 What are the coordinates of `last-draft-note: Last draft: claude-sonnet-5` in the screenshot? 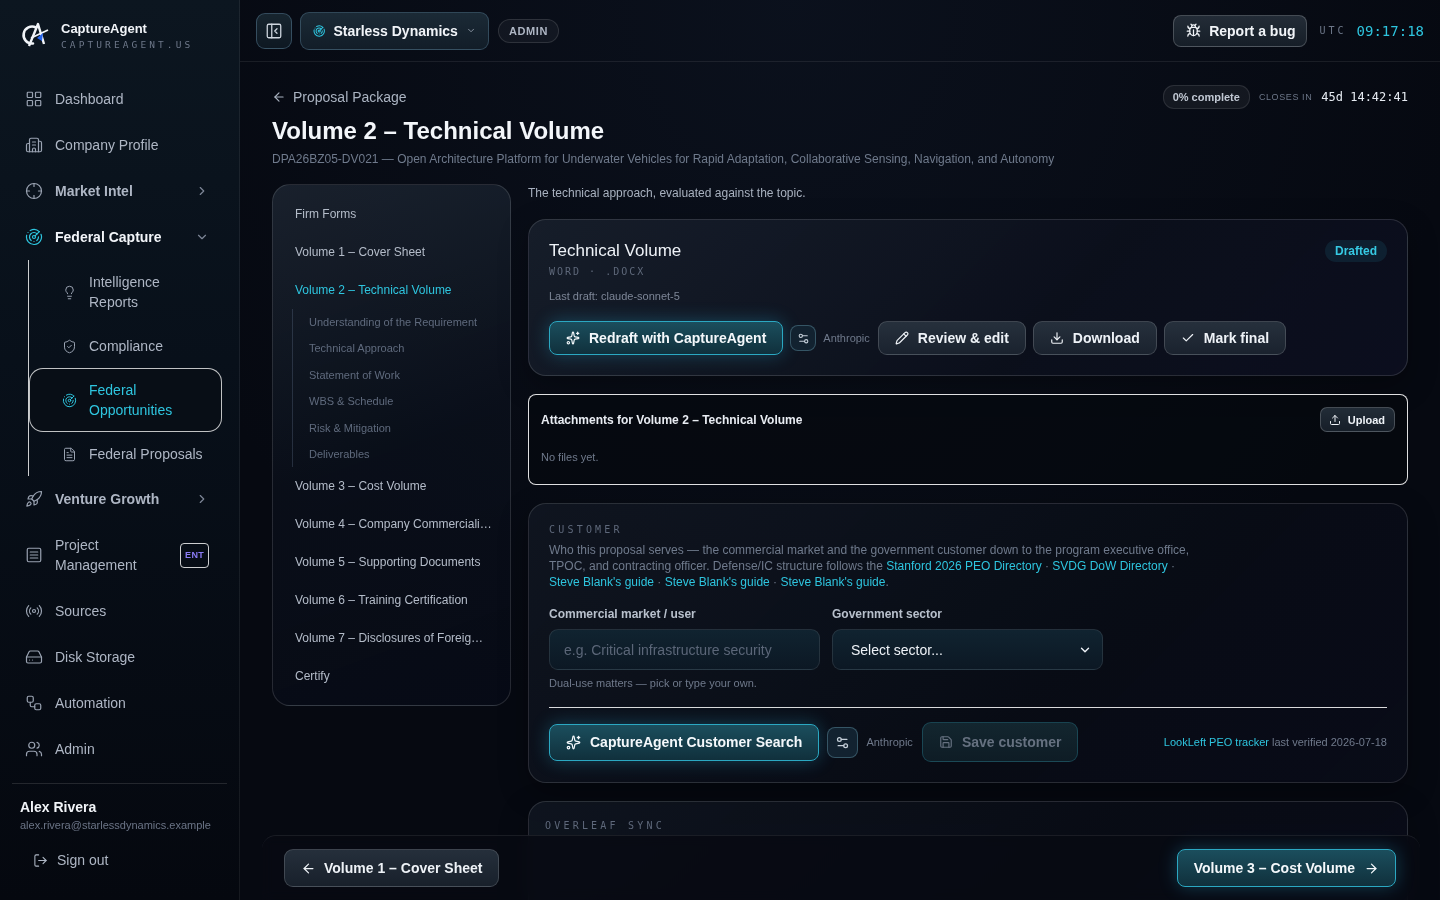 It's located at (615, 296).